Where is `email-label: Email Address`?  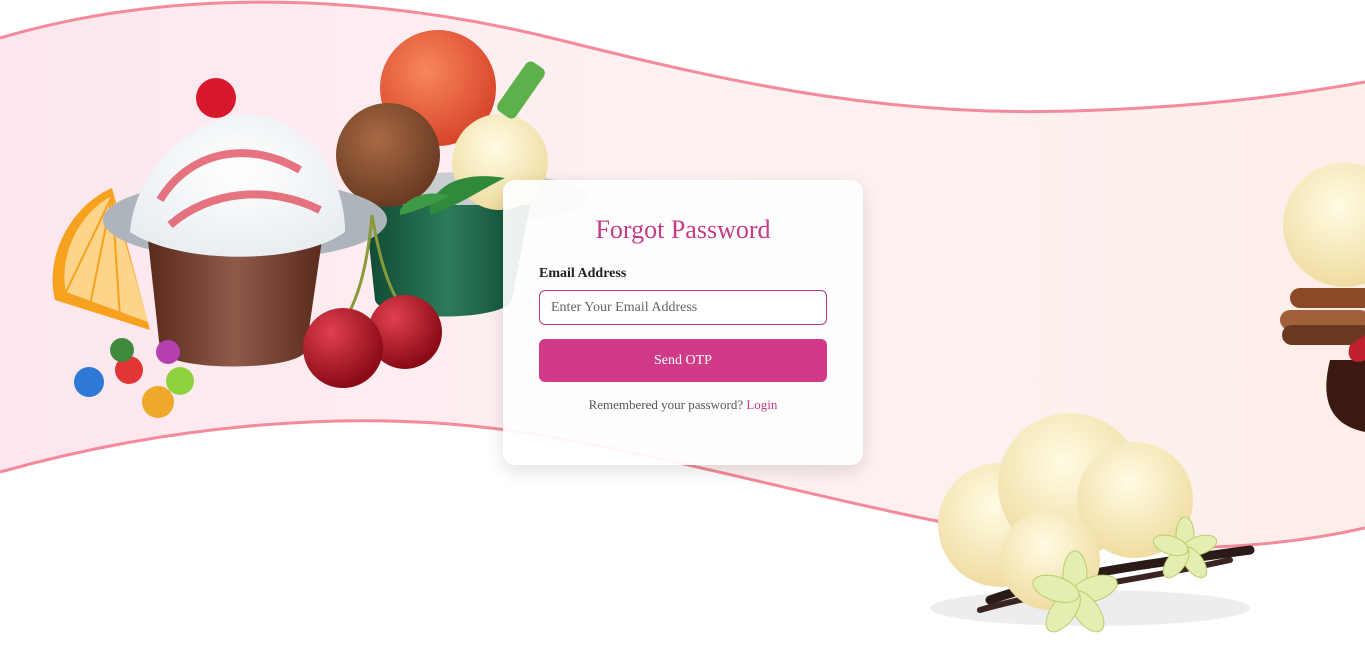 email-label: Email Address is located at coordinates (583, 273).